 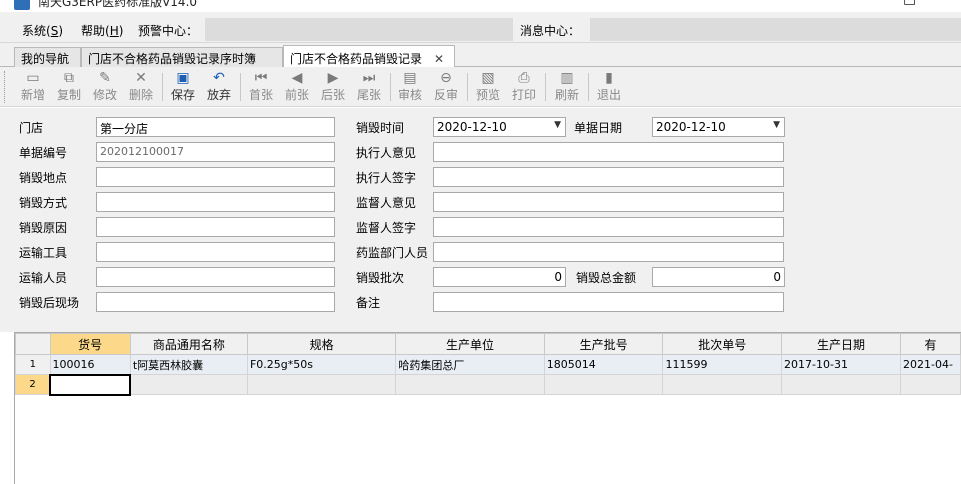 What do you see at coordinates (930, 364) in the screenshot?
I see `table-cell: 2021-04-` at bounding box center [930, 364].